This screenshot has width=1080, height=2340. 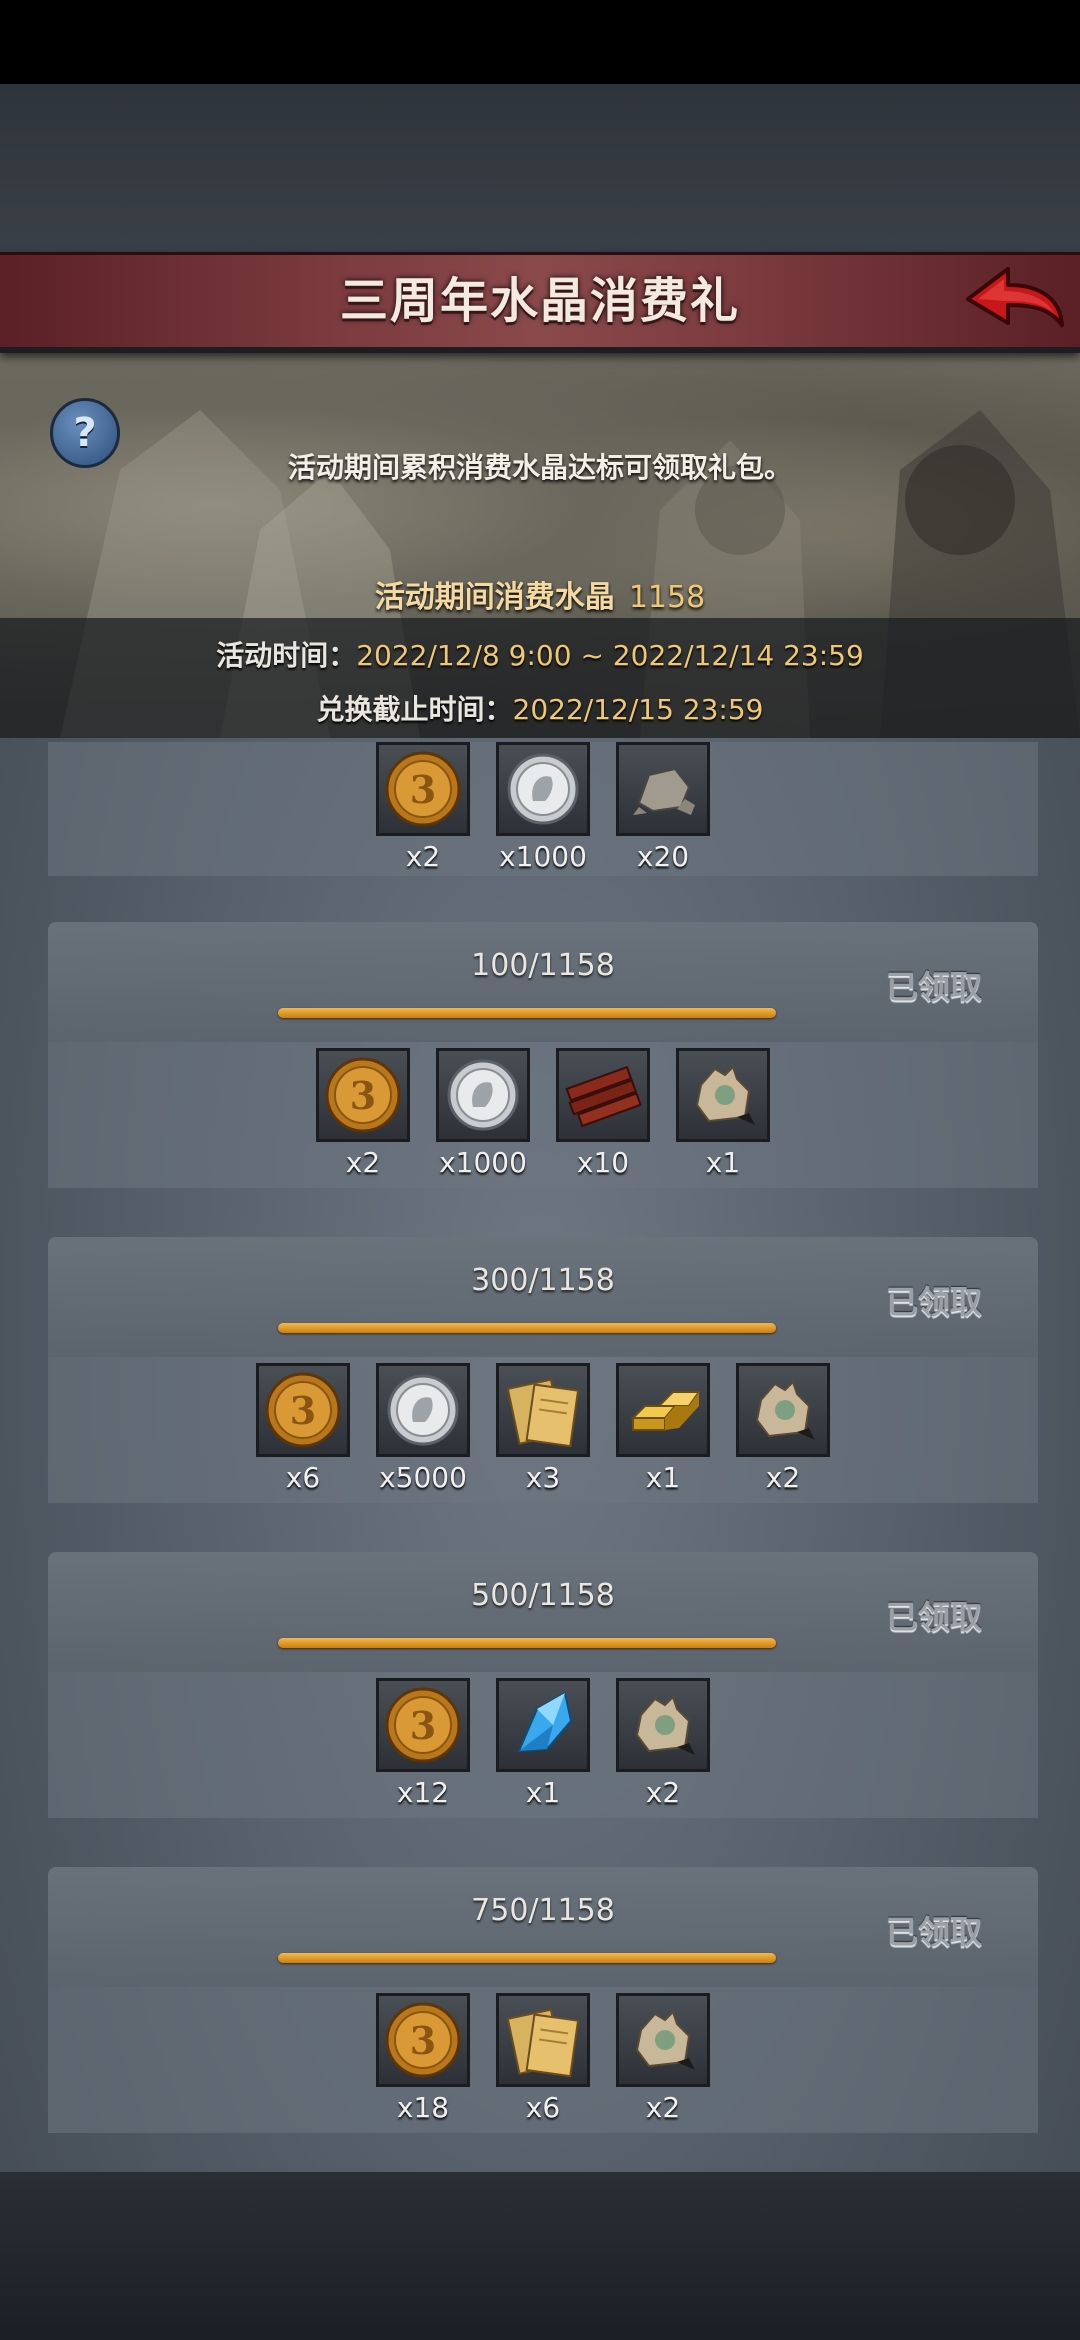 What do you see at coordinates (638, 709) in the screenshot?
I see `deadline-value: 2022/12/15 23:59` at bounding box center [638, 709].